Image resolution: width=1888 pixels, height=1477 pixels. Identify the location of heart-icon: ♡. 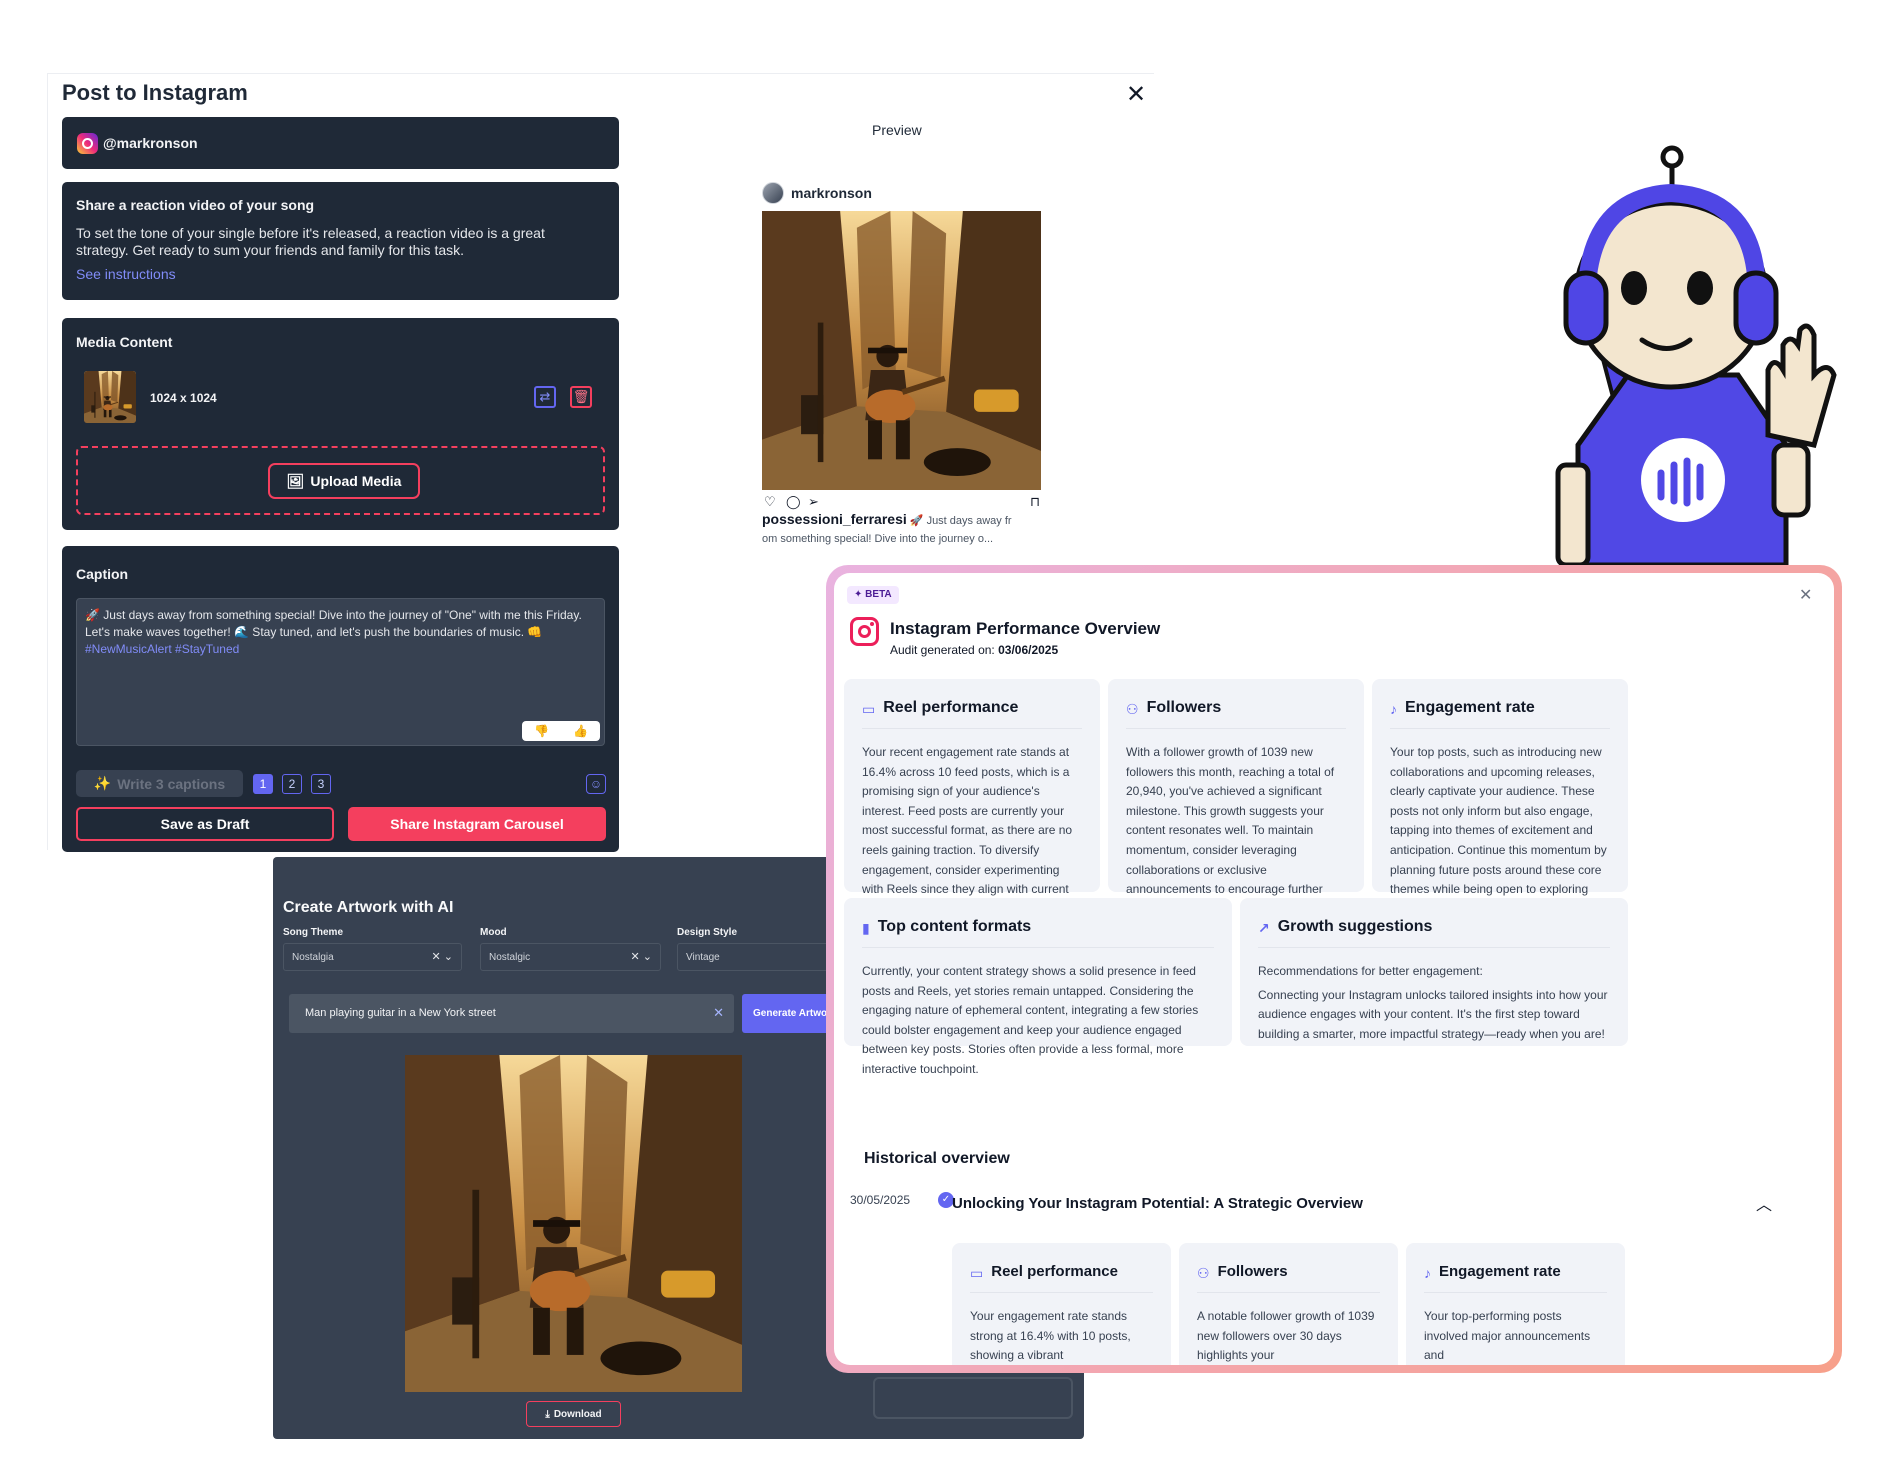
(770, 501).